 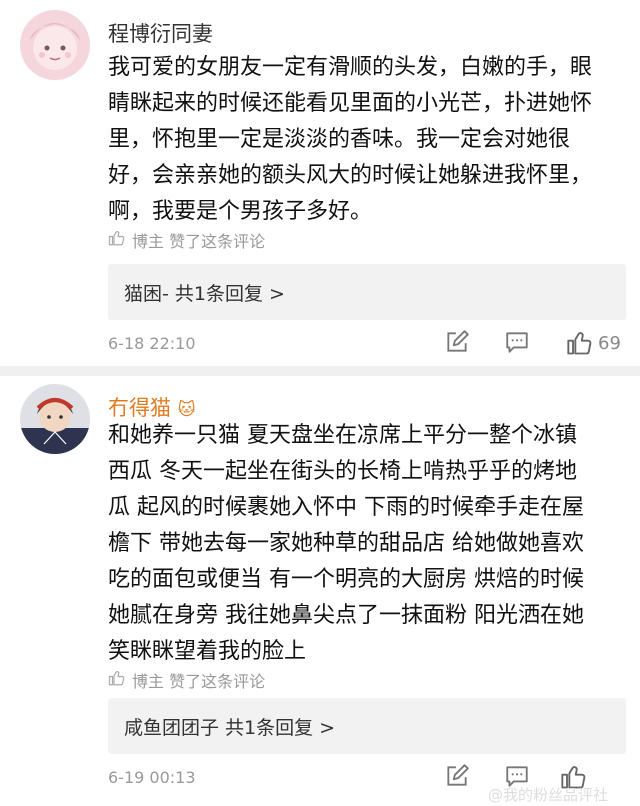 What do you see at coordinates (346, 507) in the screenshot?
I see `text-line: 瓜 起风的时候裹她入怀中 下雨的时候牵手走在屋` at bounding box center [346, 507].